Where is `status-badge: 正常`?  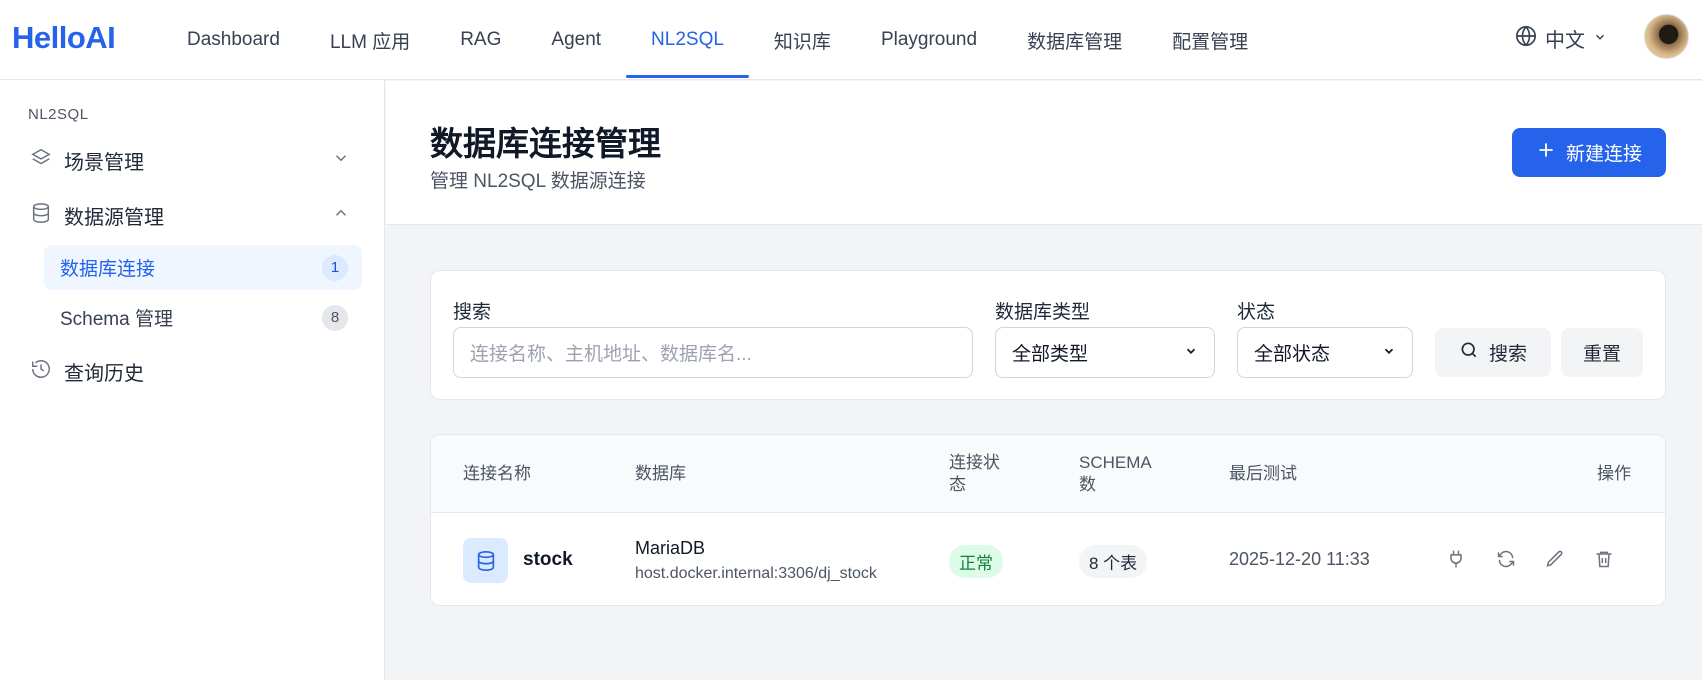
status-badge: 正常 is located at coordinates (976, 561).